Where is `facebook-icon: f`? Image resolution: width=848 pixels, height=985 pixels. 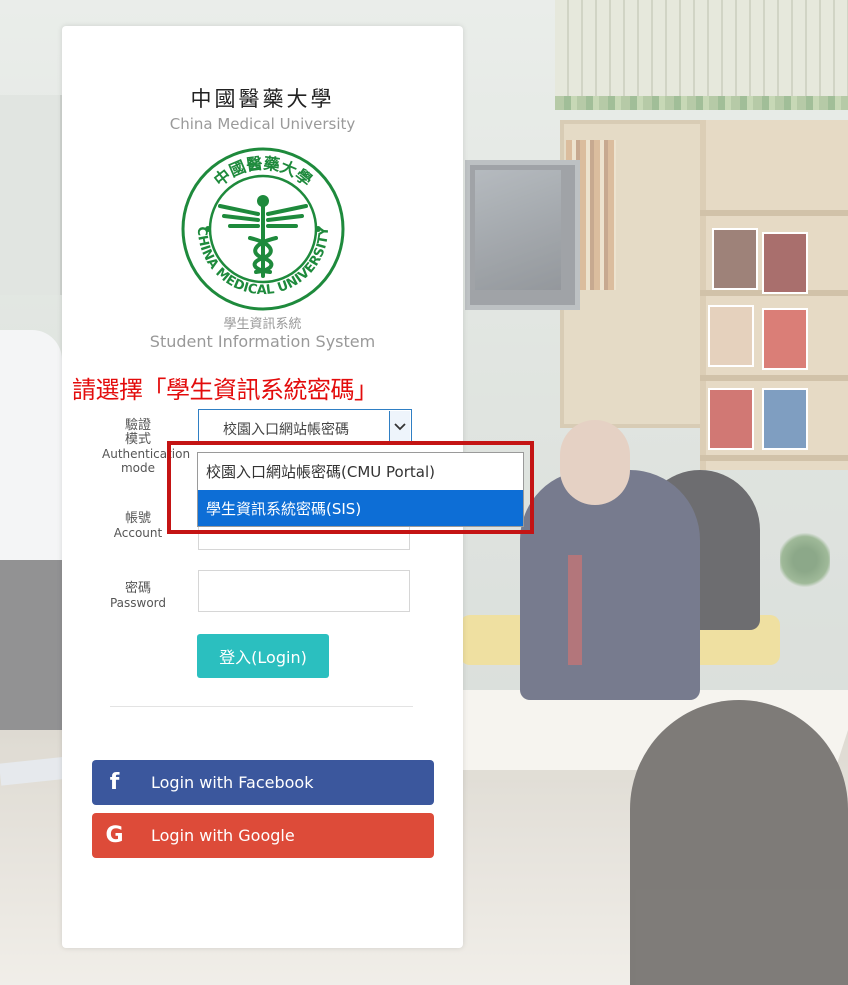 facebook-icon: f is located at coordinates (114, 782).